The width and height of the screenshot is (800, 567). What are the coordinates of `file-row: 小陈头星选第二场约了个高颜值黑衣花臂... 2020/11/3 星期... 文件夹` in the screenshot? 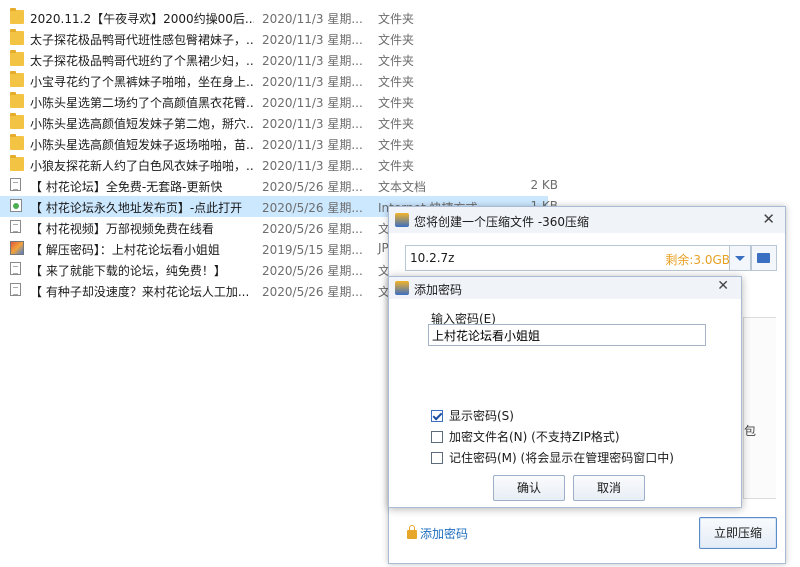 It's located at (400, 101).